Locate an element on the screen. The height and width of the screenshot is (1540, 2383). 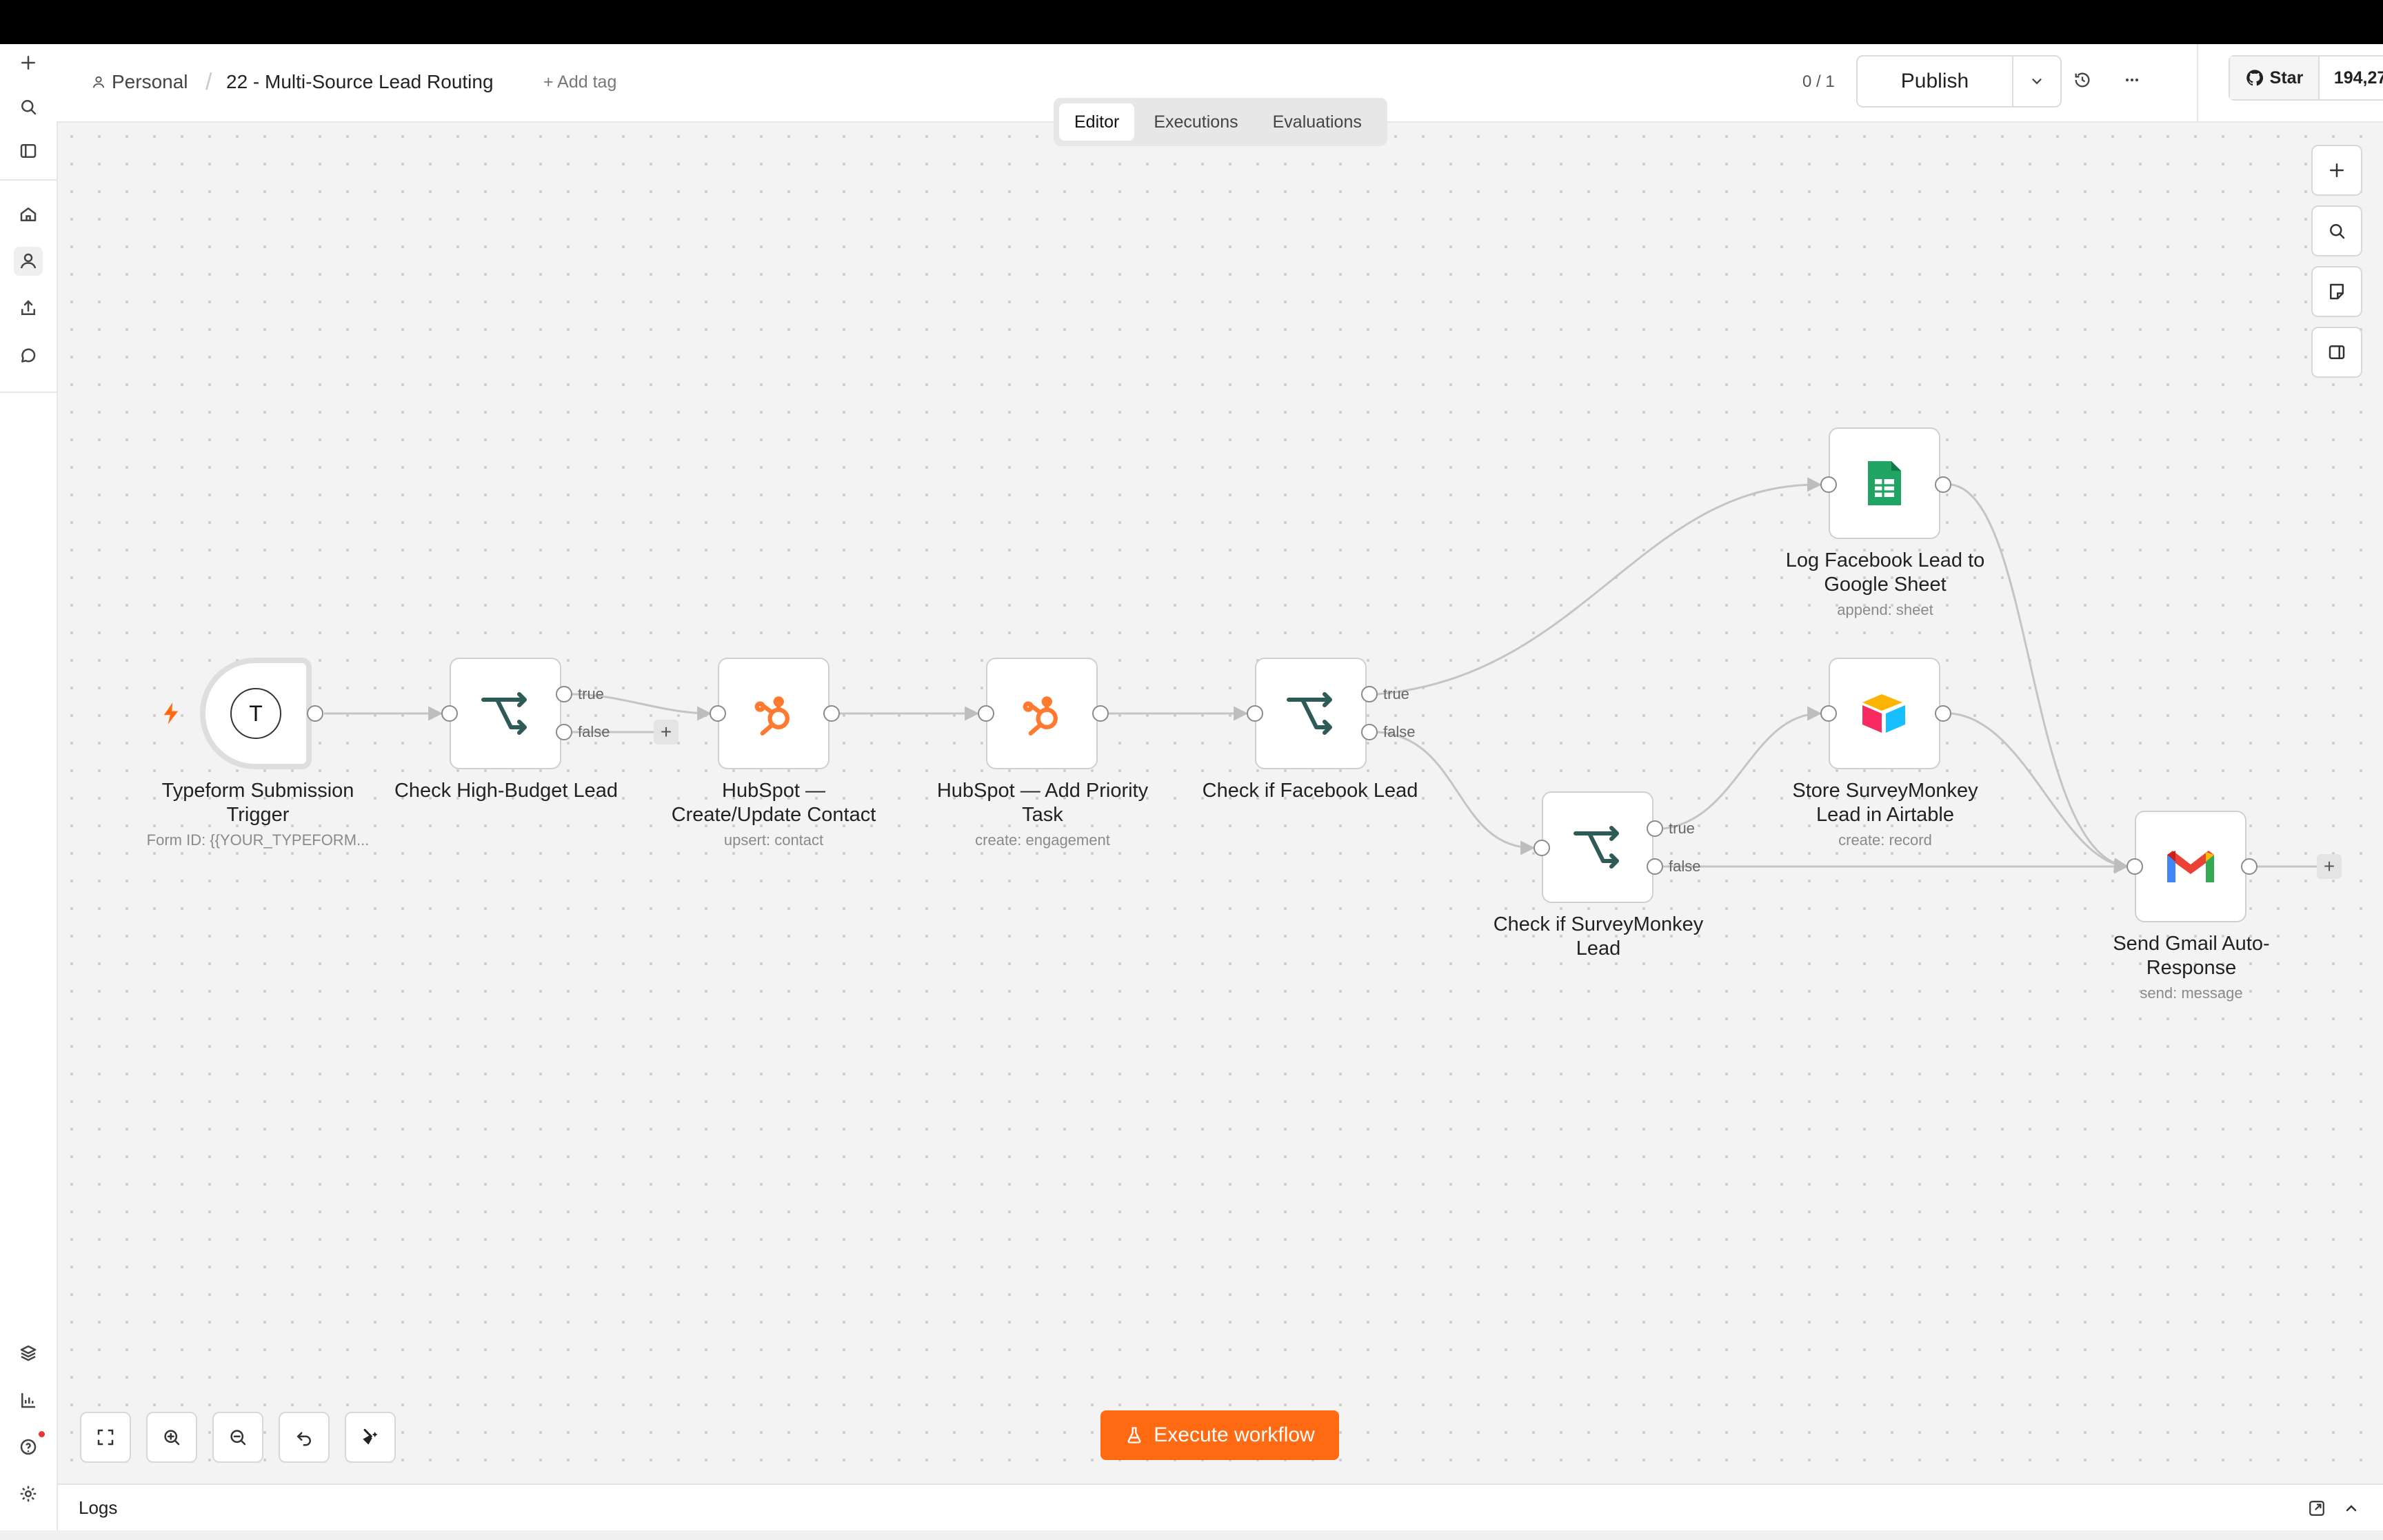
node-subtitle: create: engagement is located at coordinates (1042, 840).